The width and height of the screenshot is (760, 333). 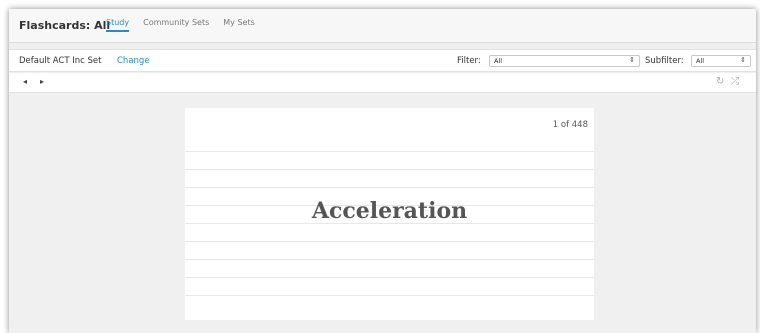 What do you see at coordinates (721, 61) in the screenshot?
I see `subfilter-select: All ⇕` at bounding box center [721, 61].